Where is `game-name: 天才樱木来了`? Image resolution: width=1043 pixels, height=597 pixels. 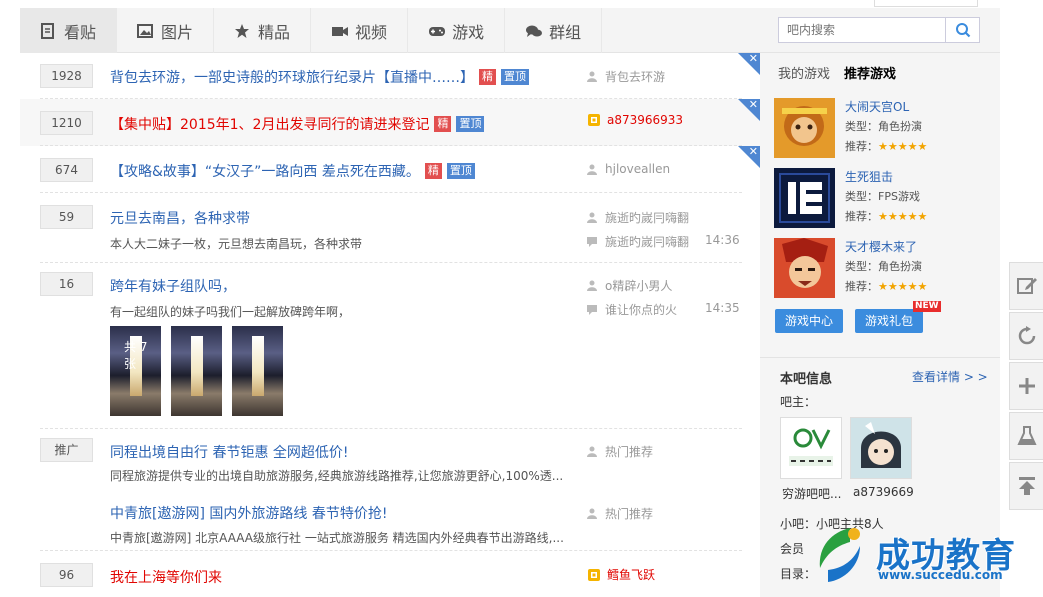
game-name: 天才樱木来了 is located at coordinates (881, 246).